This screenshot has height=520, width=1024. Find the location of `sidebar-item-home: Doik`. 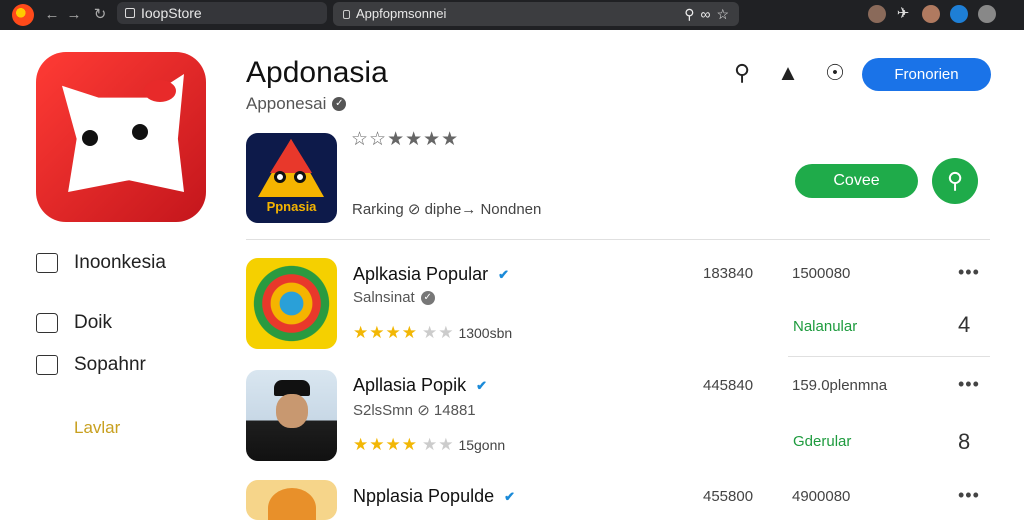

sidebar-item-home: Doik is located at coordinates (74, 323).